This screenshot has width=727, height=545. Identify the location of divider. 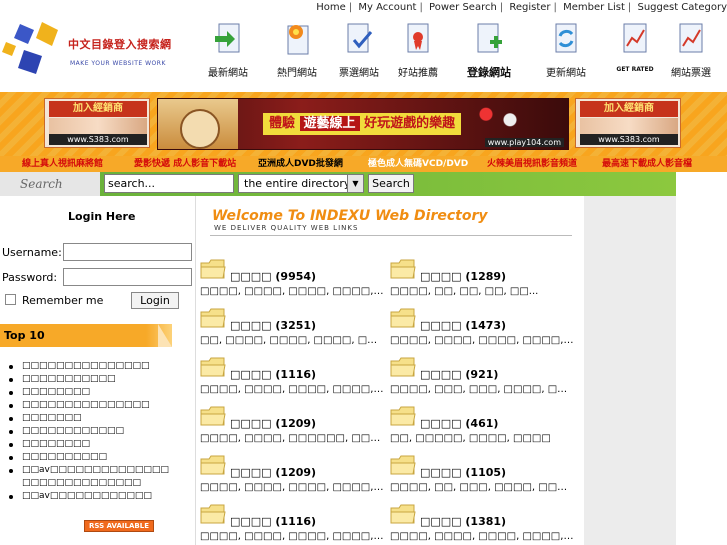
(391, 235).